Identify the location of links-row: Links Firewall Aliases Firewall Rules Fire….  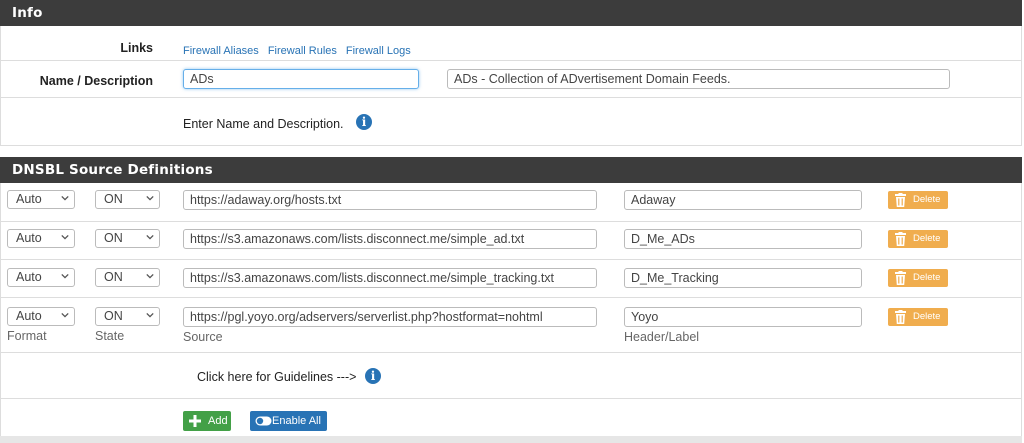
(511, 43).